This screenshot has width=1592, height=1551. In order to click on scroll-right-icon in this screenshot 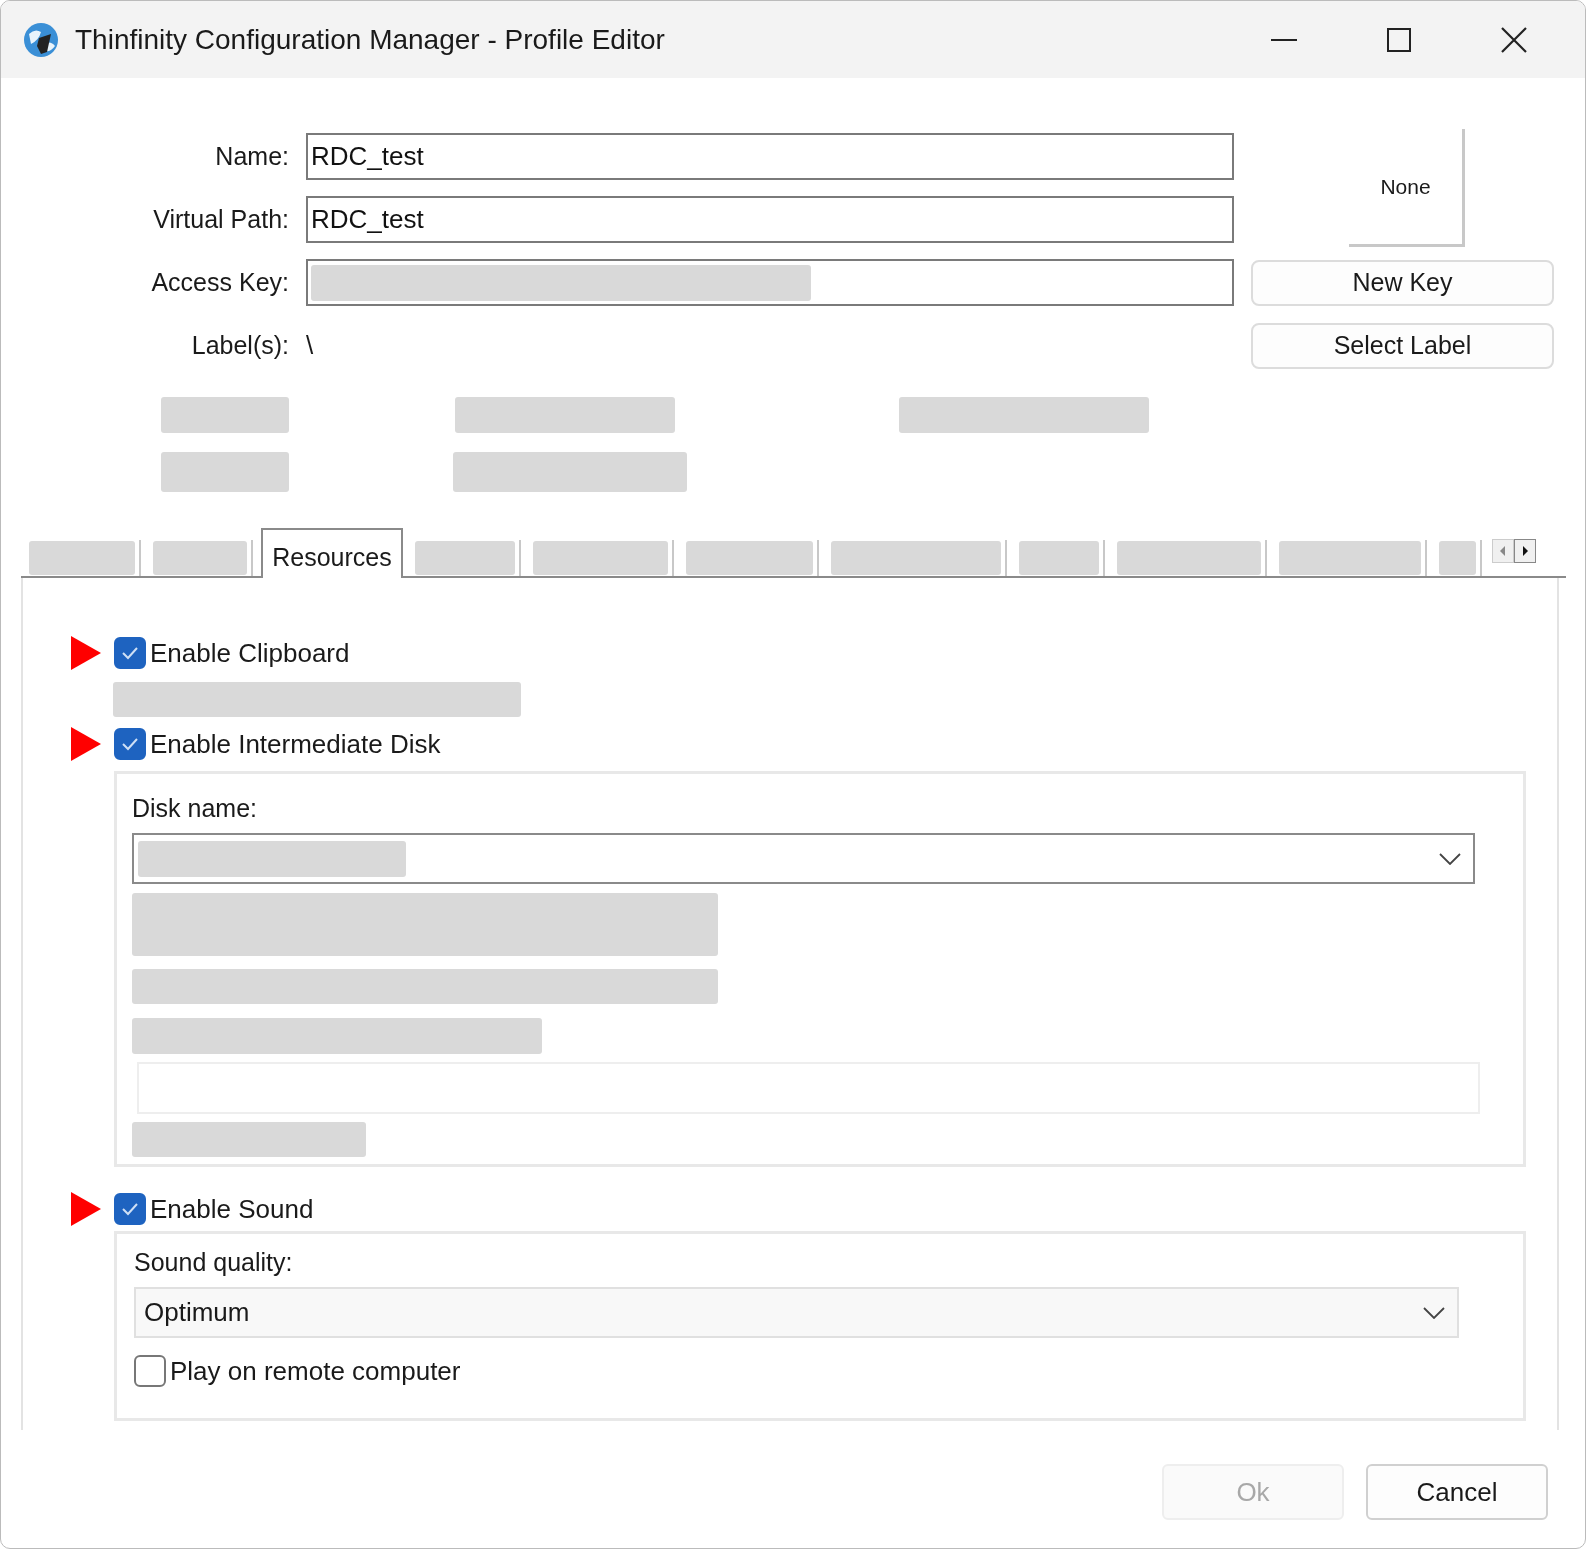, I will do `click(1525, 551)`.